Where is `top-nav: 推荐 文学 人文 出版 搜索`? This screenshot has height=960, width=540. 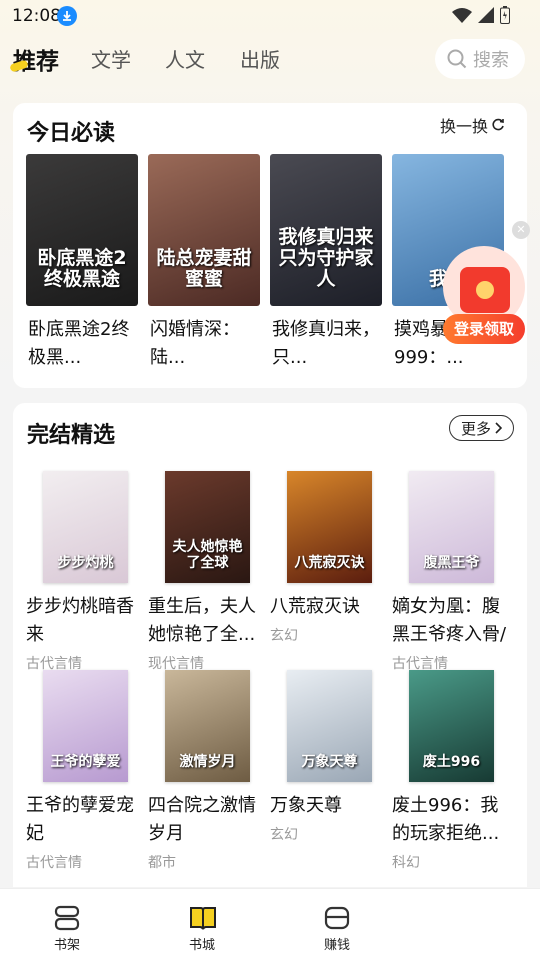
top-nav: 推荐 文学 人文 出版 搜索 is located at coordinates (270, 60).